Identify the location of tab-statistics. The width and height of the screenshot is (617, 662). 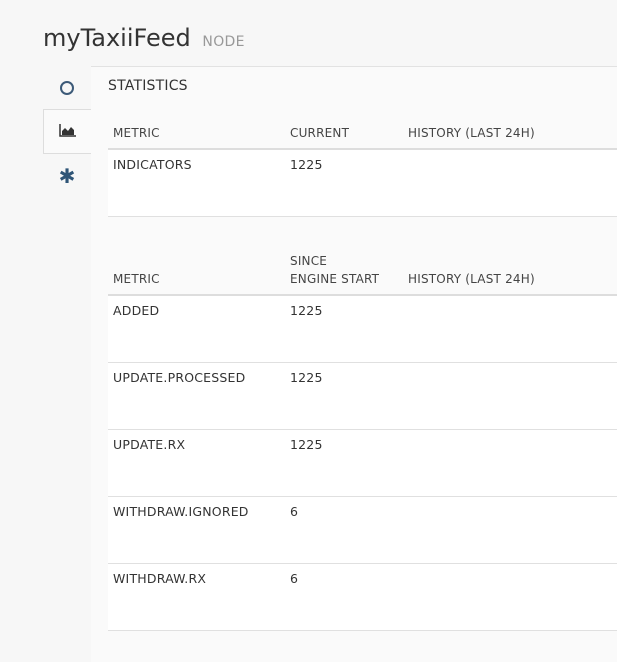
(67, 131).